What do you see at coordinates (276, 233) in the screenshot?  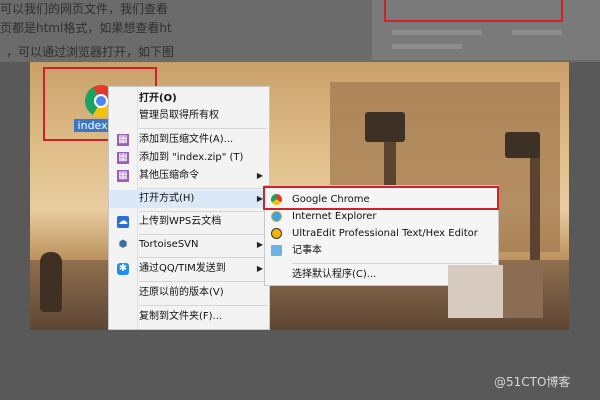 I see `ultraedit-icon` at bounding box center [276, 233].